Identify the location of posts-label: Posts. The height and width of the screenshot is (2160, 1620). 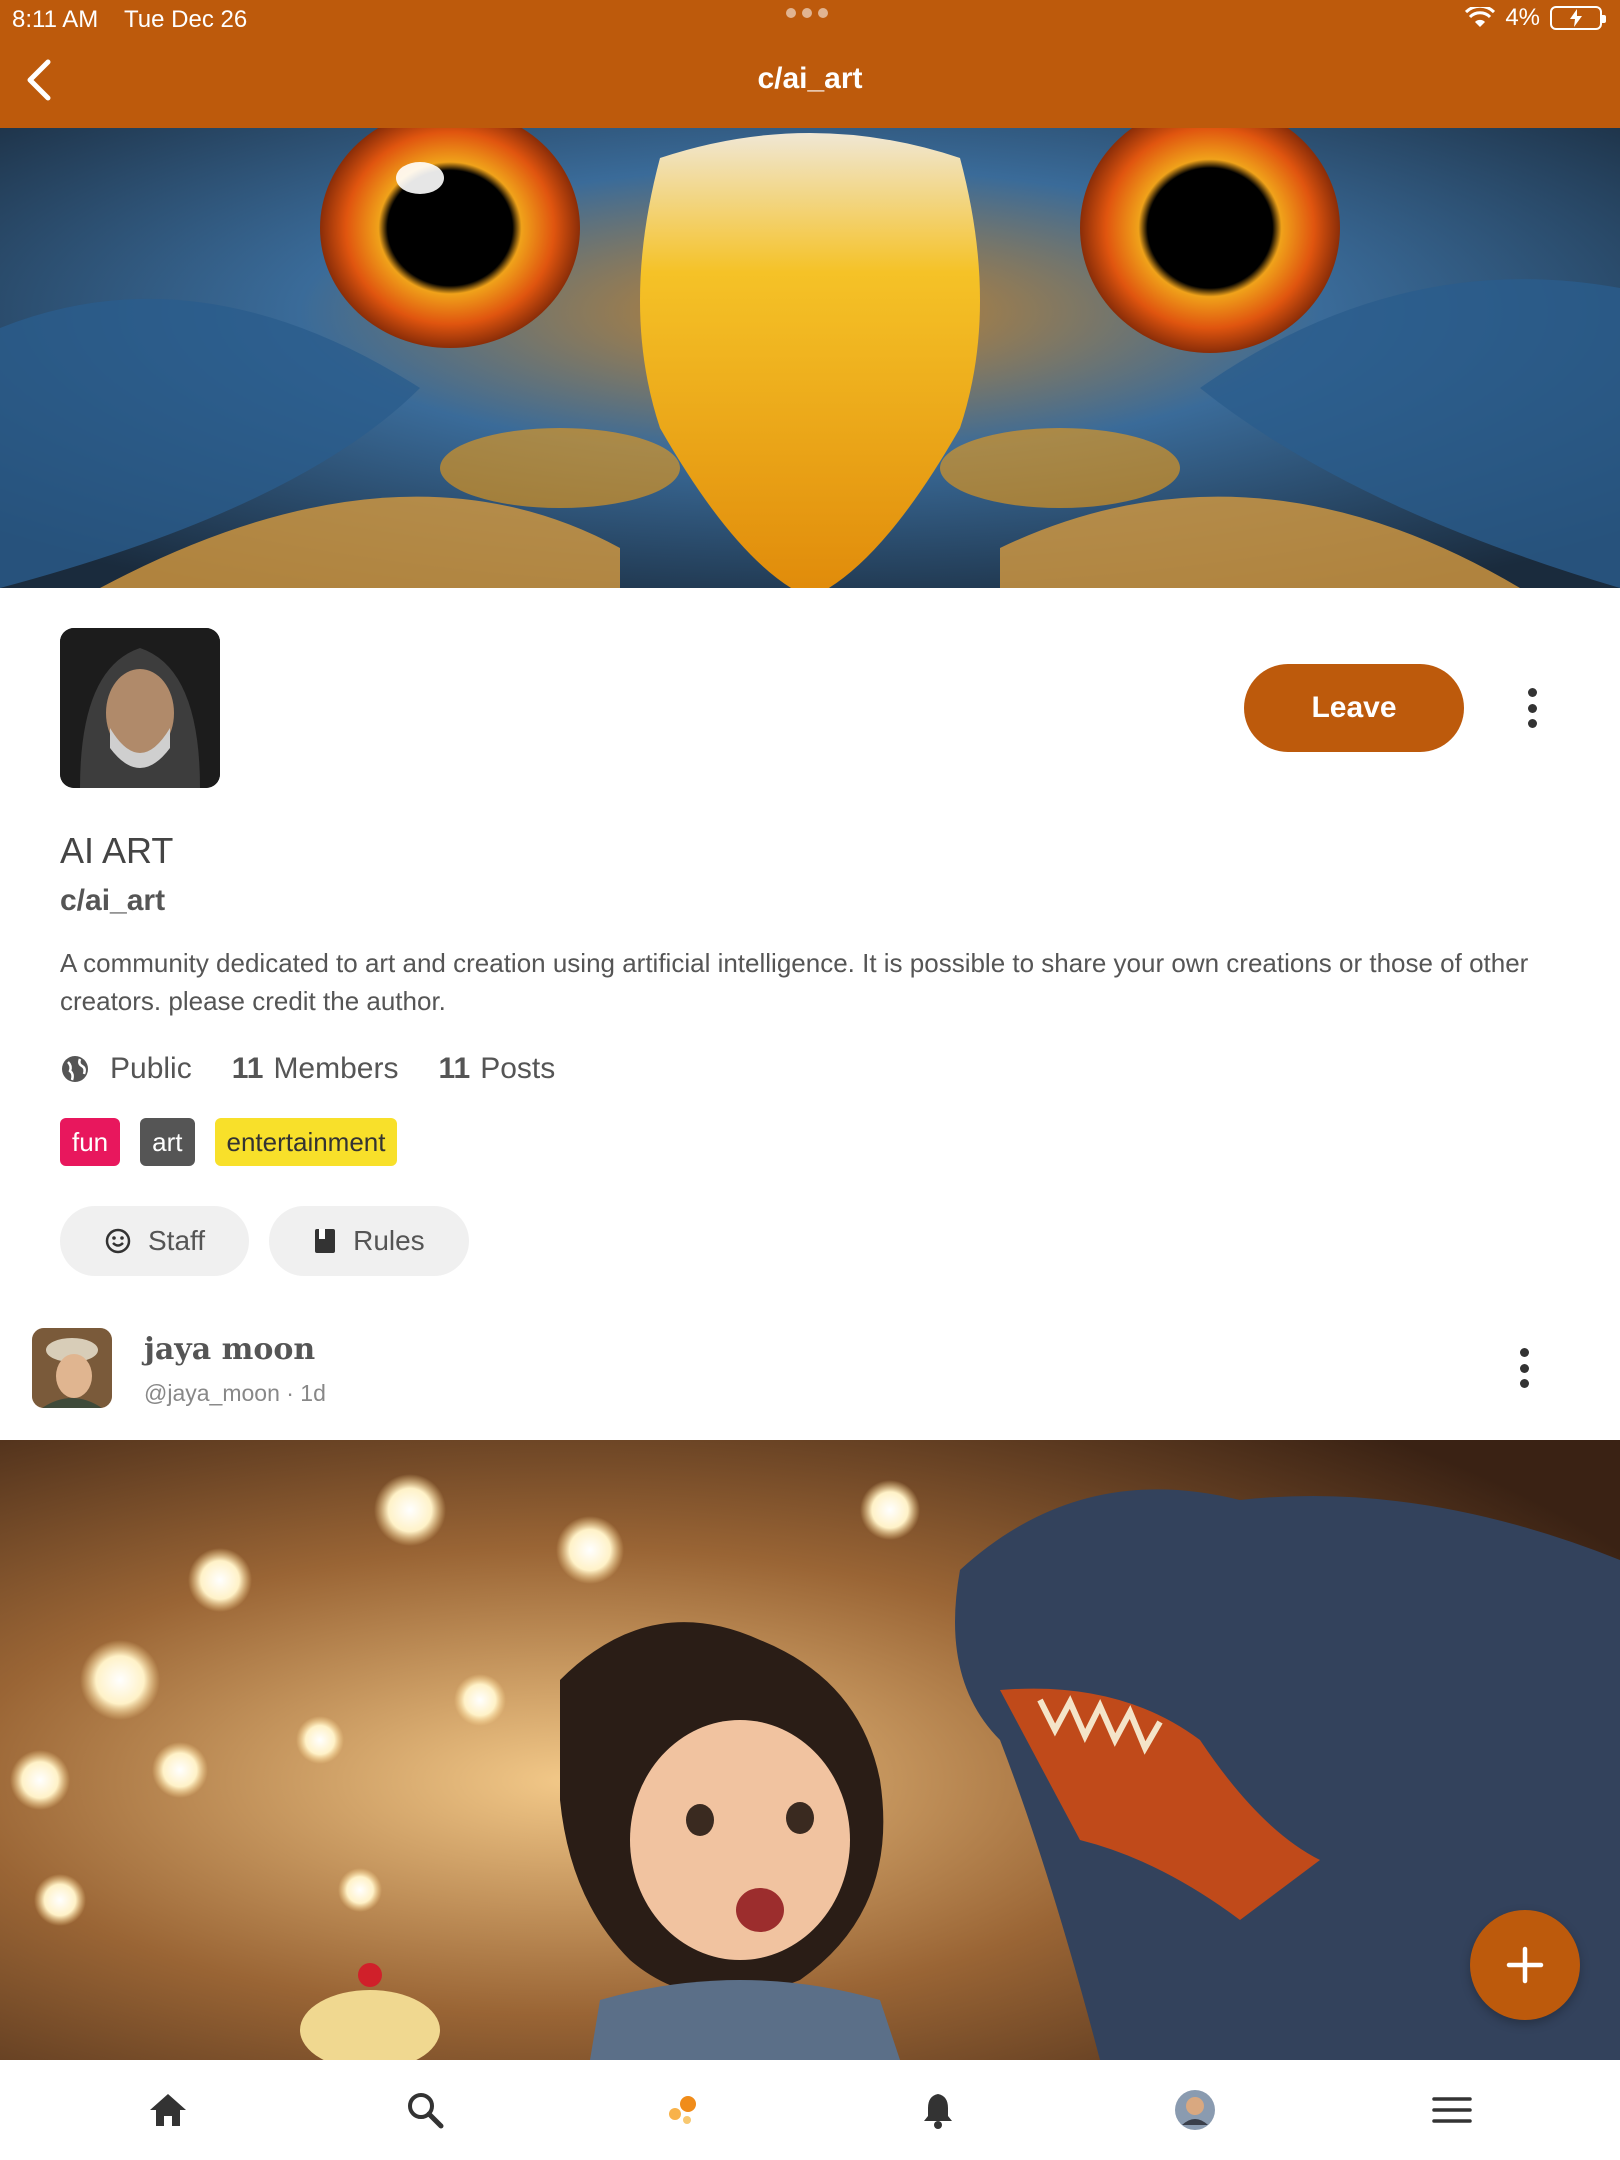
(518, 1068).